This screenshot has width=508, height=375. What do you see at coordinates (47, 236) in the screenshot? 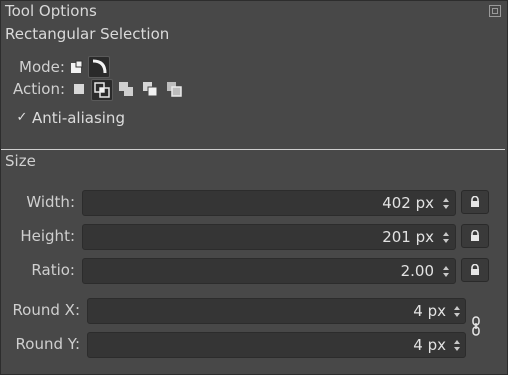
I see `height-label: Height:` at bounding box center [47, 236].